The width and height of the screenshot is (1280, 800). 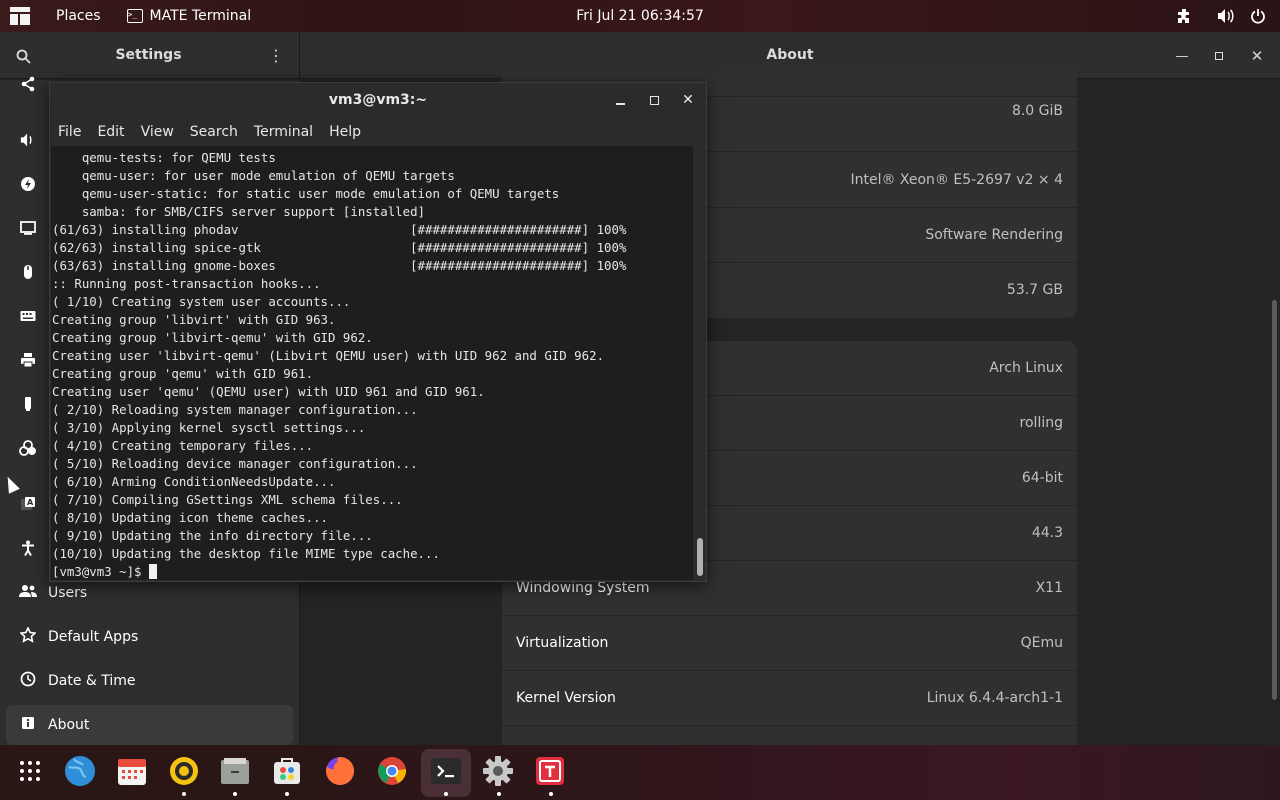 I want to click on terminal-maximize-button, so click(x=654, y=100).